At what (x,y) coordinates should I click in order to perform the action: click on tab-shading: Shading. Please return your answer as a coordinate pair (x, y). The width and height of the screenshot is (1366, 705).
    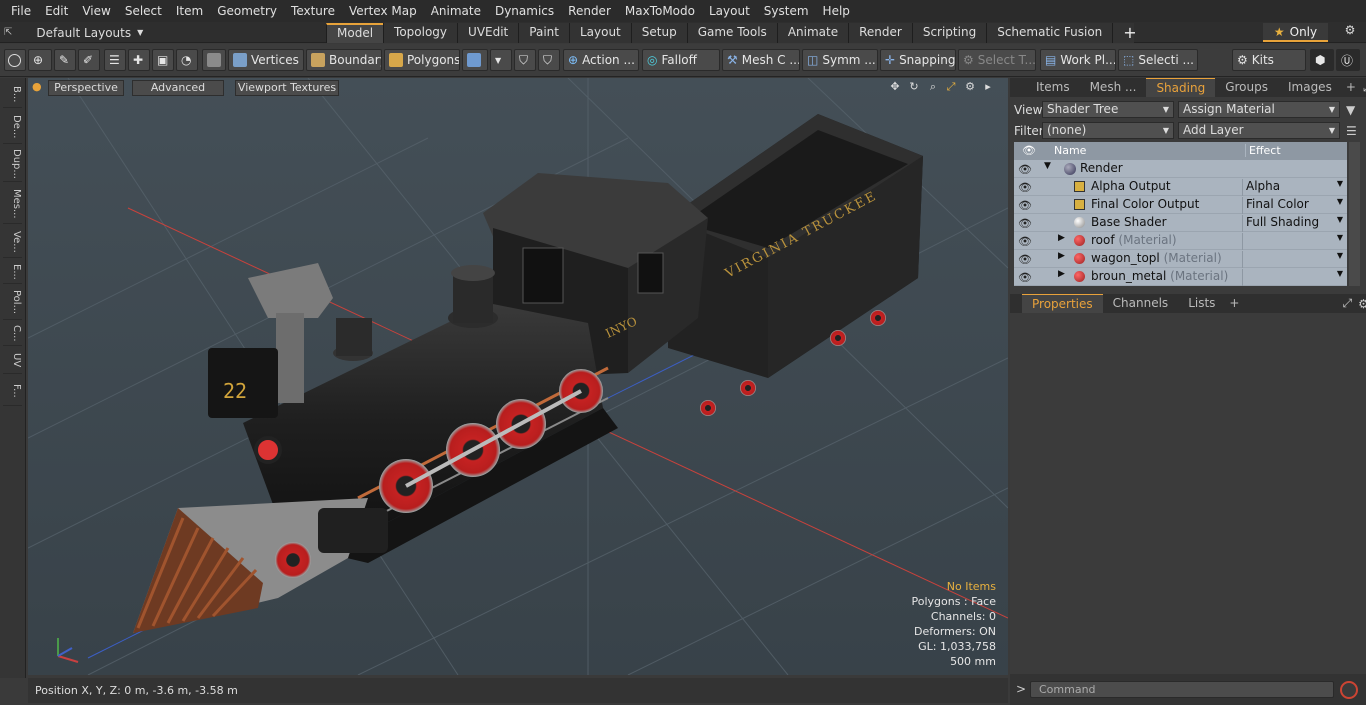
    Looking at the image, I should click on (1181, 87).